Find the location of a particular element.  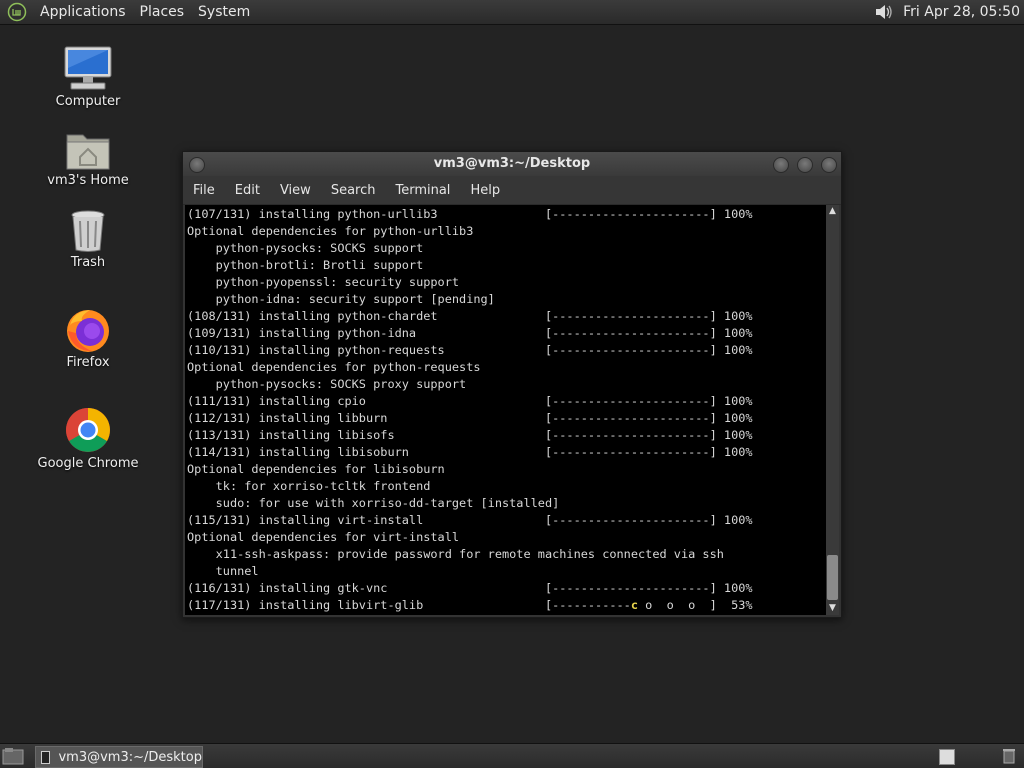

terminal-line: python-brotli: Brotli support is located at coordinates (319, 265).